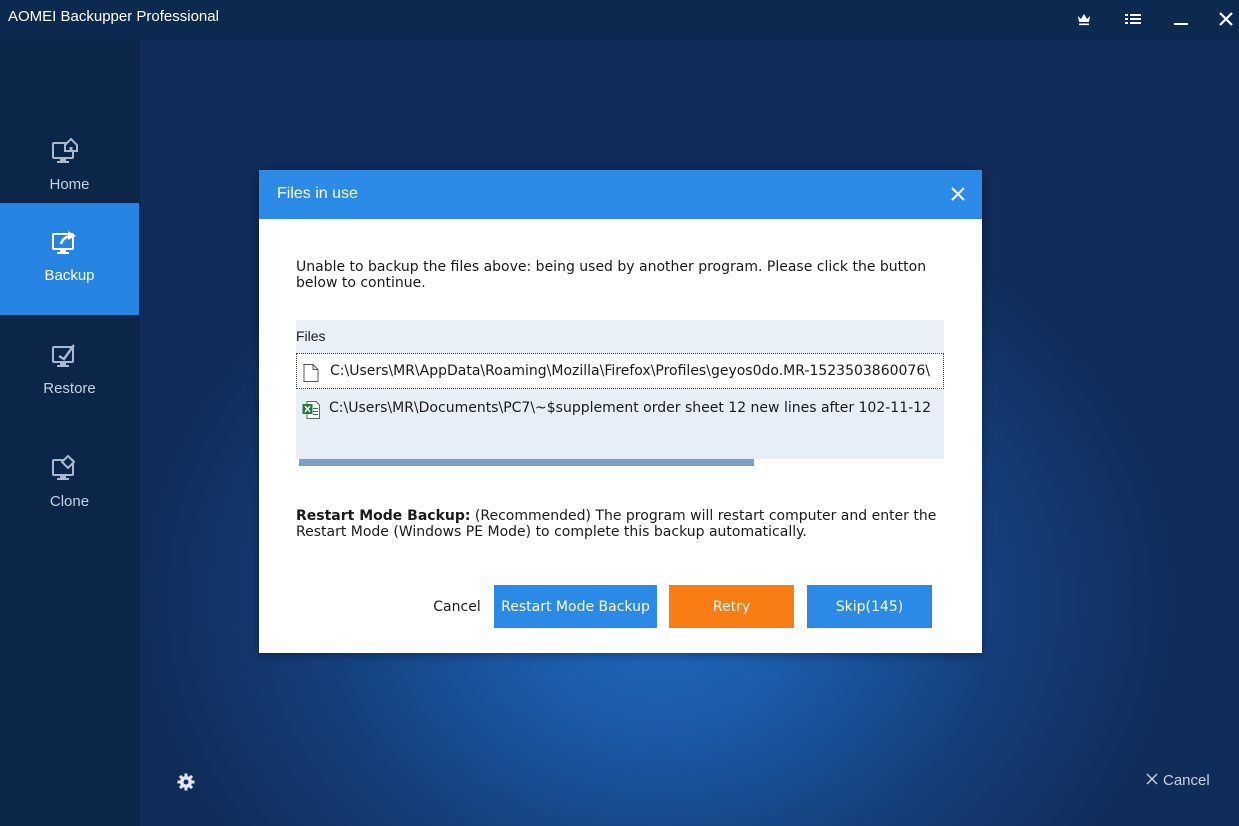 The image size is (1239, 826). I want to click on retry-button: Retry, so click(731, 606).